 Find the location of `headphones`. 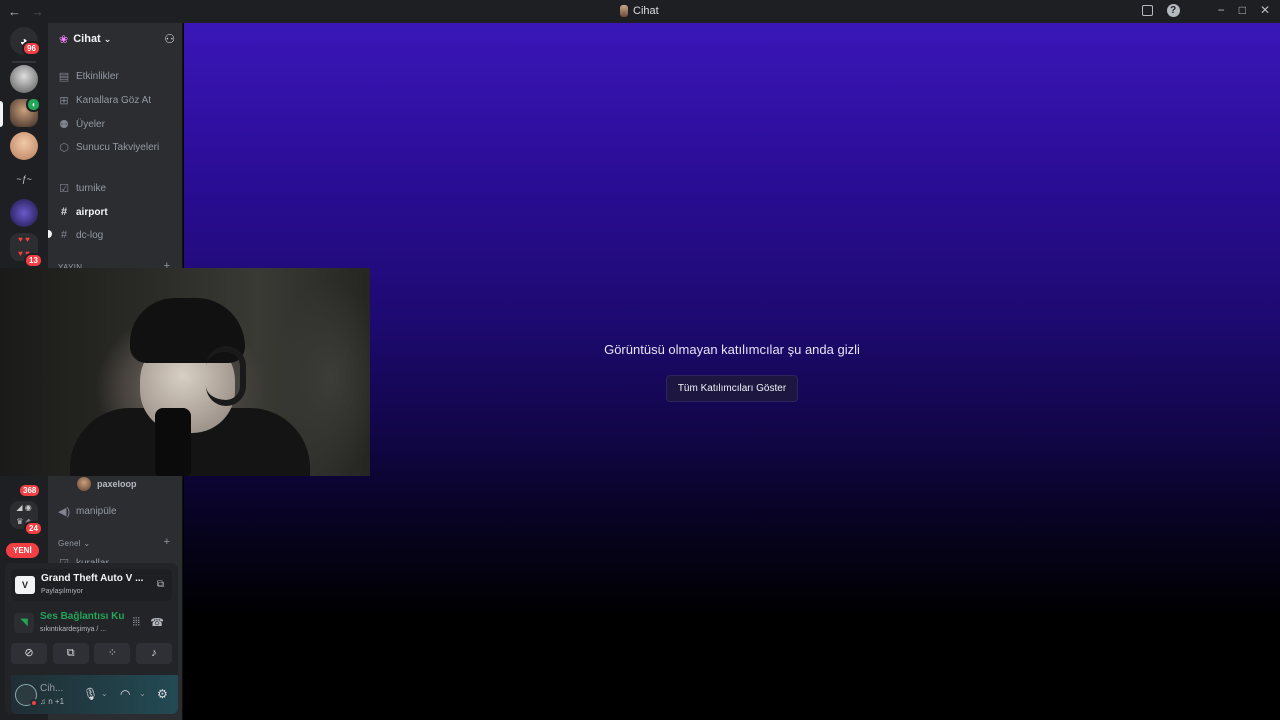

headphones is located at coordinates (226, 376).